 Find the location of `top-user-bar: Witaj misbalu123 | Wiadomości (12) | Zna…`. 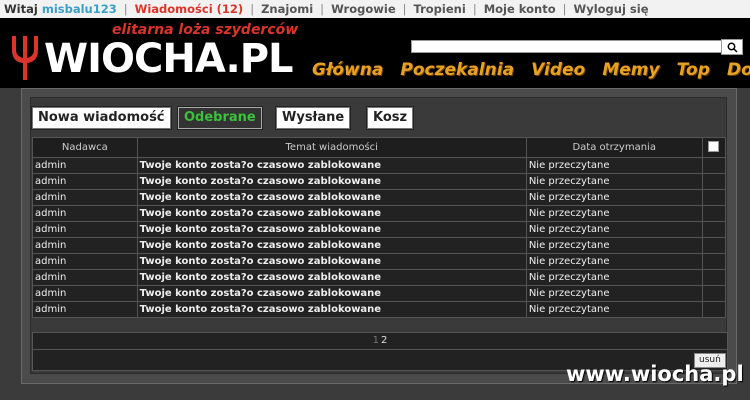

top-user-bar: Witaj misbalu123 | Wiadomości (12) | Zna… is located at coordinates (375, 9).